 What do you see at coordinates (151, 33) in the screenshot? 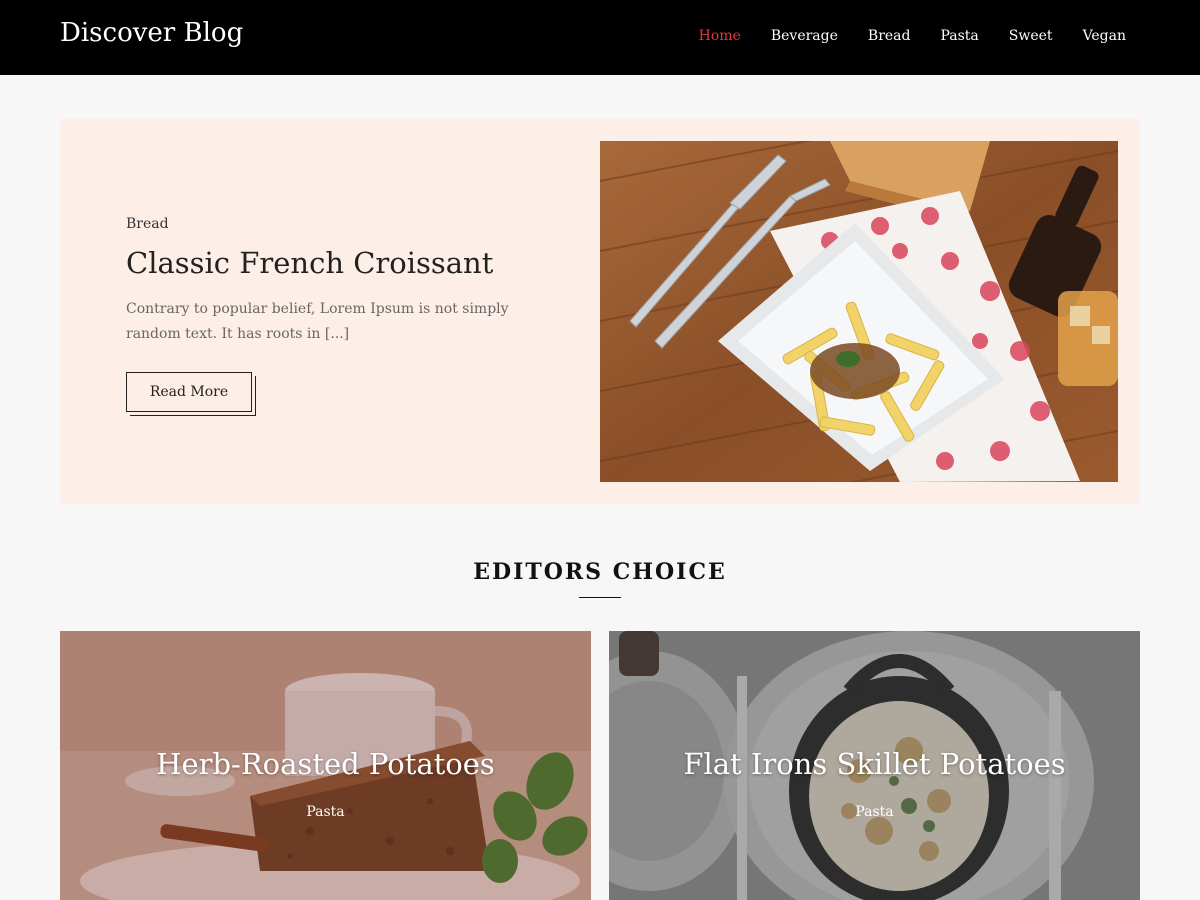
I see `site-title: Discover Blog` at bounding box center [151, 33].